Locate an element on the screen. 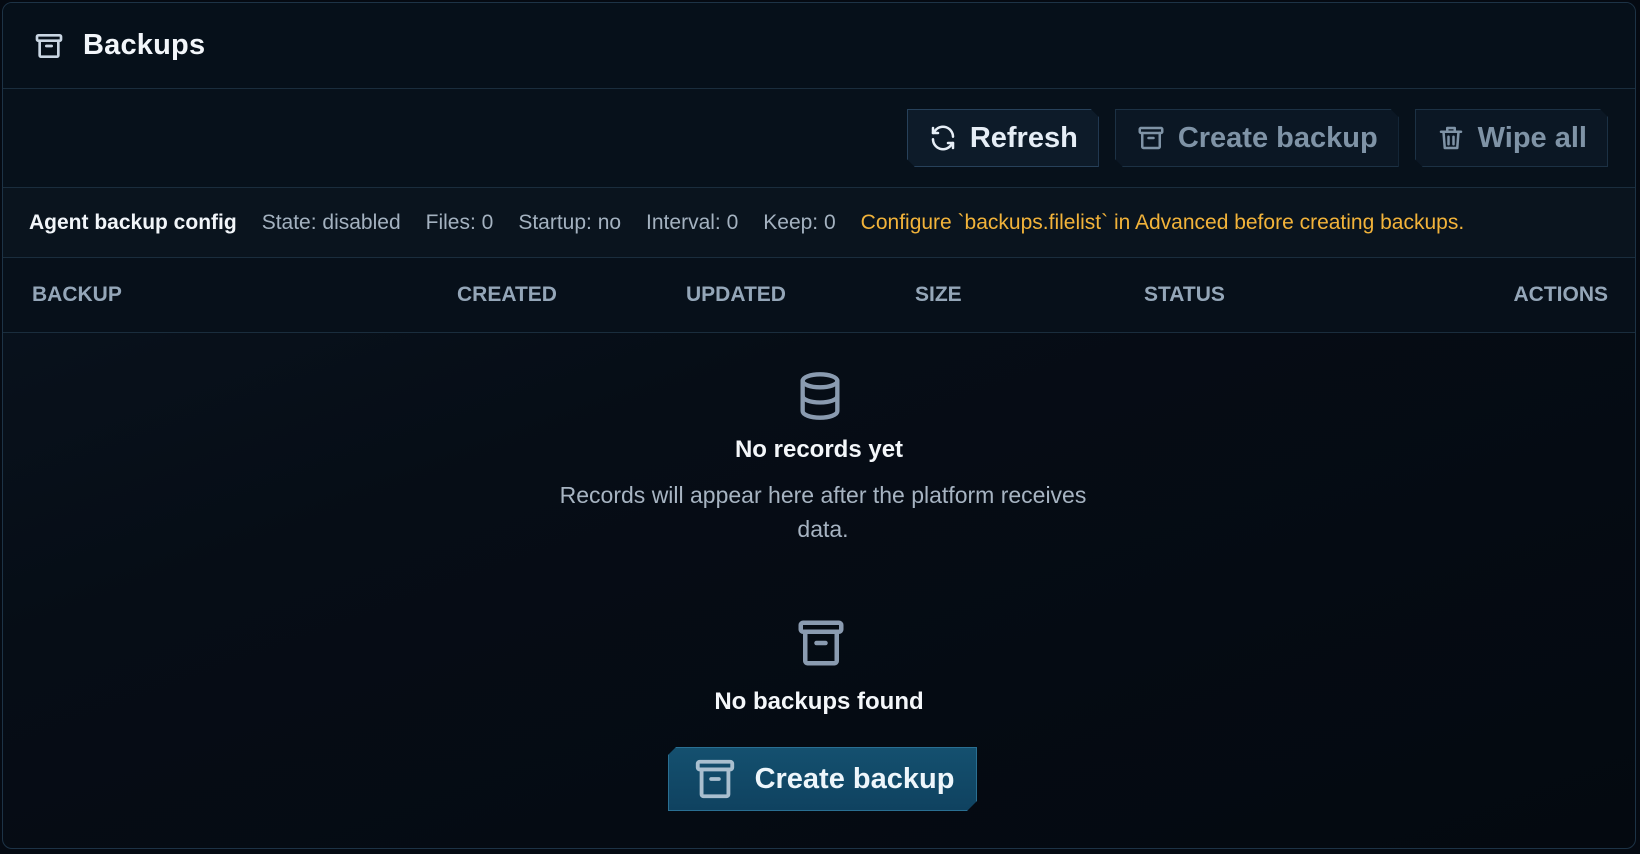 The height and width of the screenshot is (854, 1640). config-files: Files: 0 is located at coordinates (459, 222).